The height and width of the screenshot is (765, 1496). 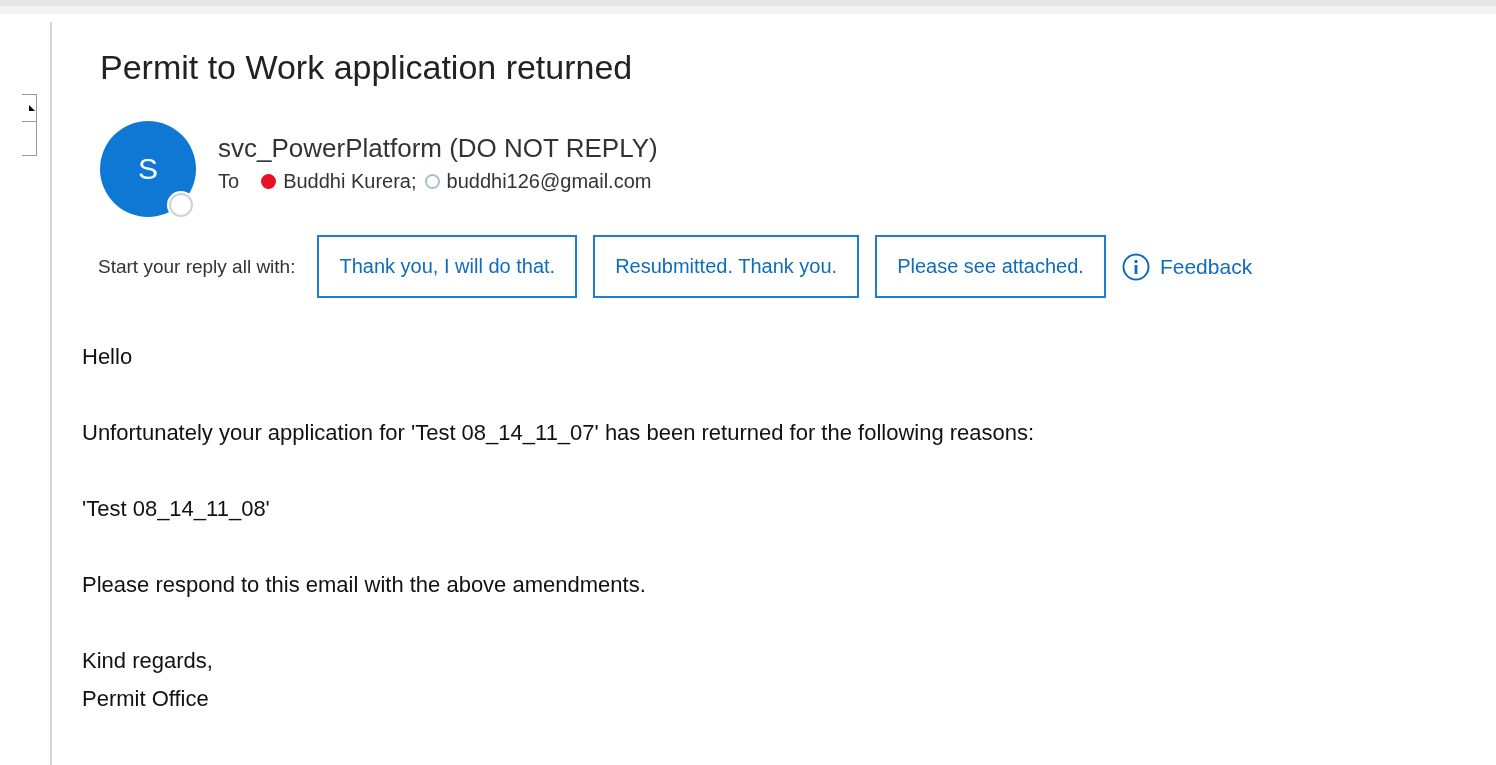 I want to click on sender-avatar: S, so click(x=148, y=169).